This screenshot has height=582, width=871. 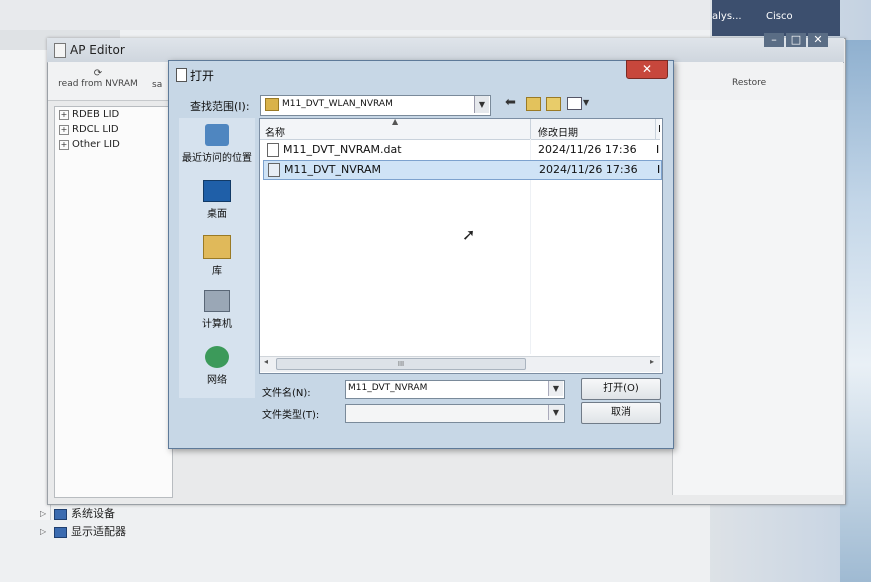 I want to click on column-header-name: 名称, so click(x=275, y=131).